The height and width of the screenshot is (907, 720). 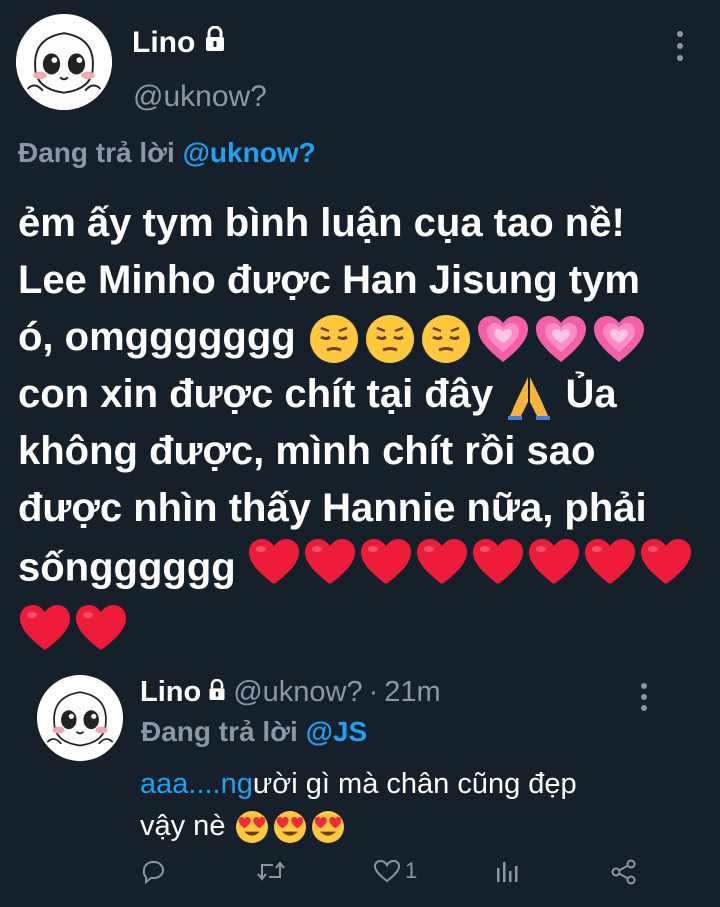 What do you see at coordinates (337, 731) in the screenshot?
I see `replying-mention-link: @JS` at bounding box center [337, 731].